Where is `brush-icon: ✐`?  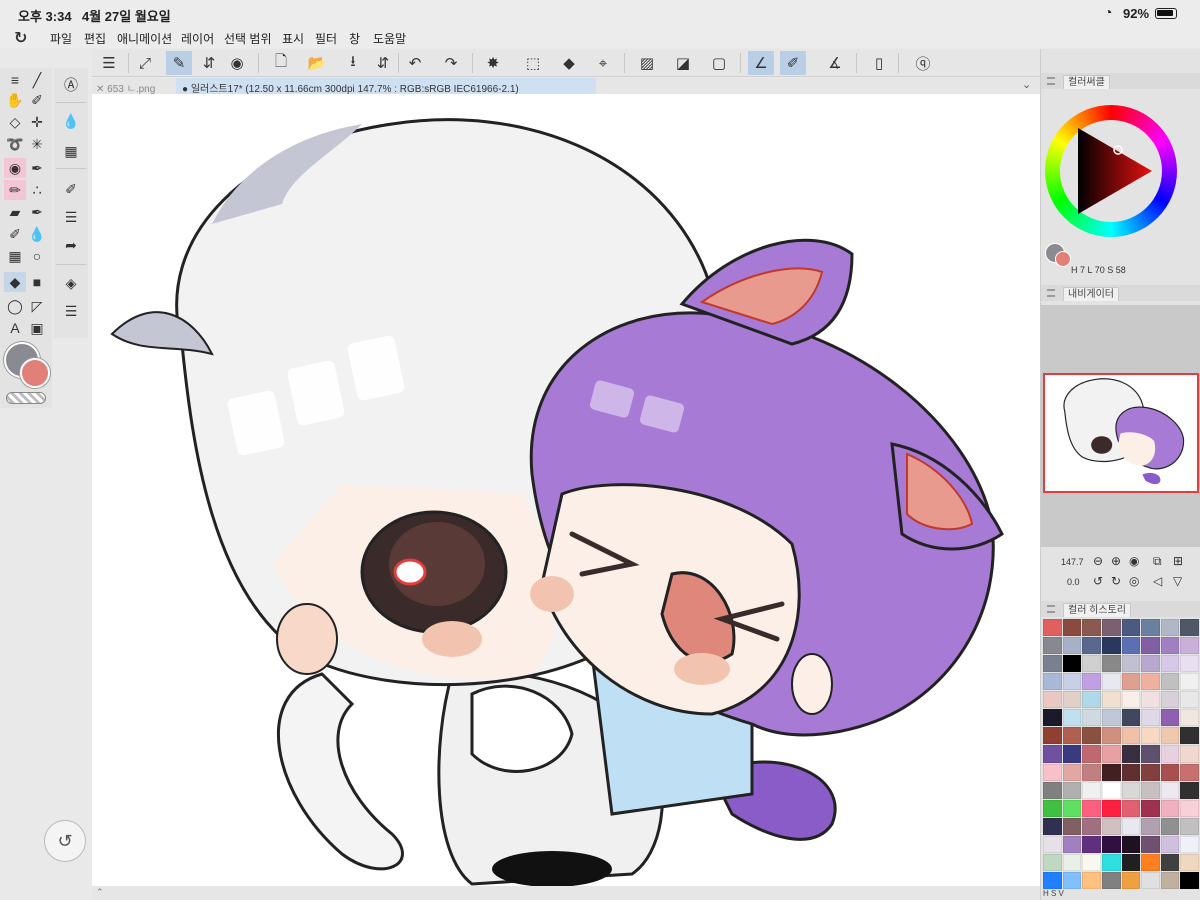 brush-icon: ✐ is located at coordinates (37, 100).